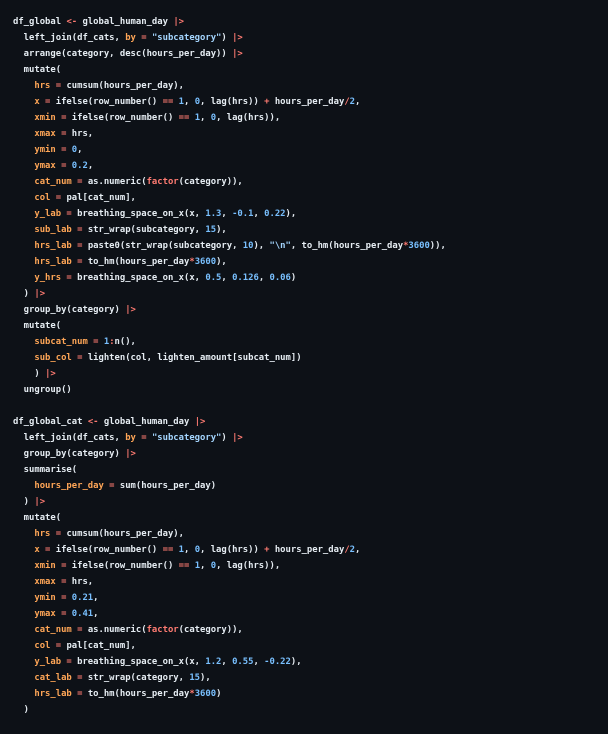 The height and width of the screenshot is (734, 608). I want to click on code-line: group_by(category) |>, so click(310, 454).